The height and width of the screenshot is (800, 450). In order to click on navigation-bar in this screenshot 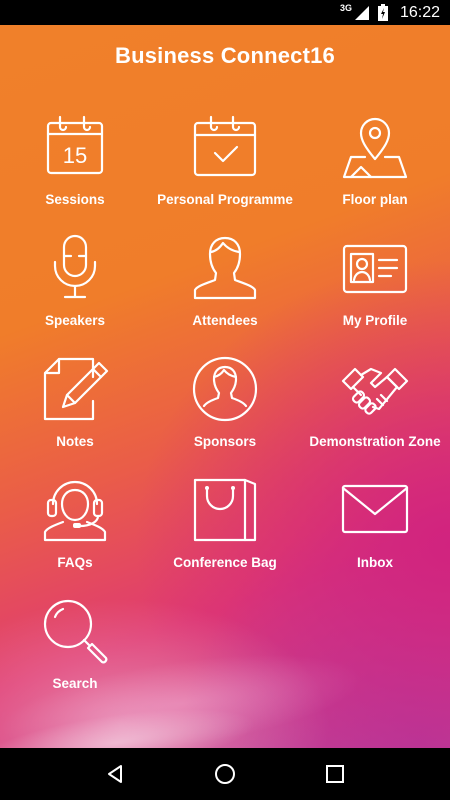, I will do `click(225, 774)`.